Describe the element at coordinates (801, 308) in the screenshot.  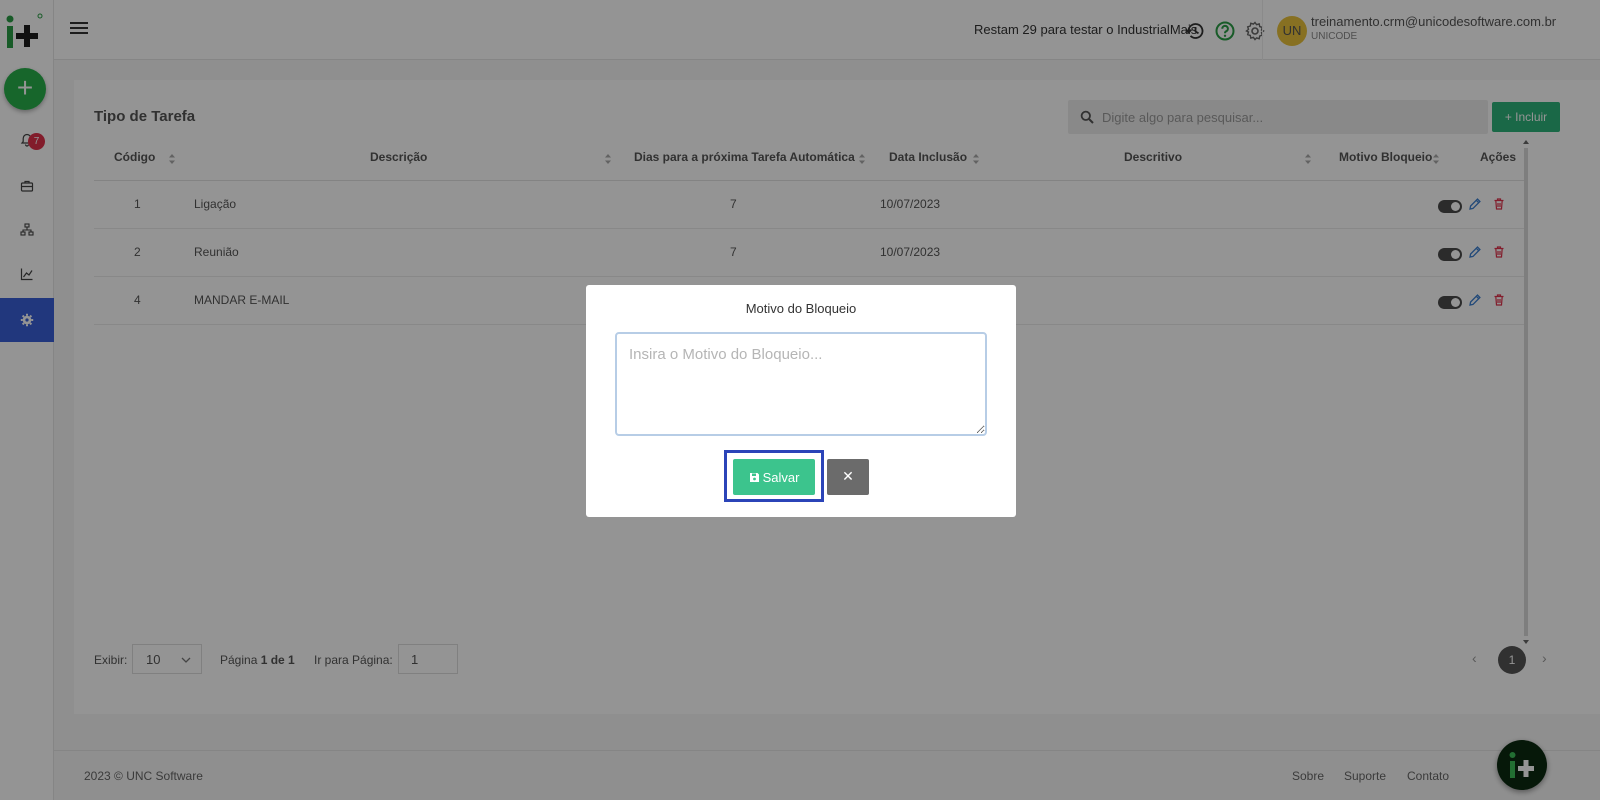
I see `modal-title: Motivo do Bloqueio` at that location.